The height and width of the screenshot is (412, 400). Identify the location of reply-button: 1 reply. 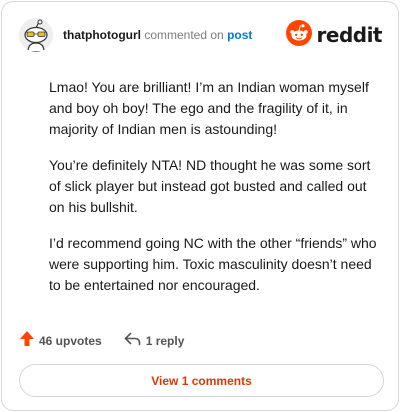
(154, 341).